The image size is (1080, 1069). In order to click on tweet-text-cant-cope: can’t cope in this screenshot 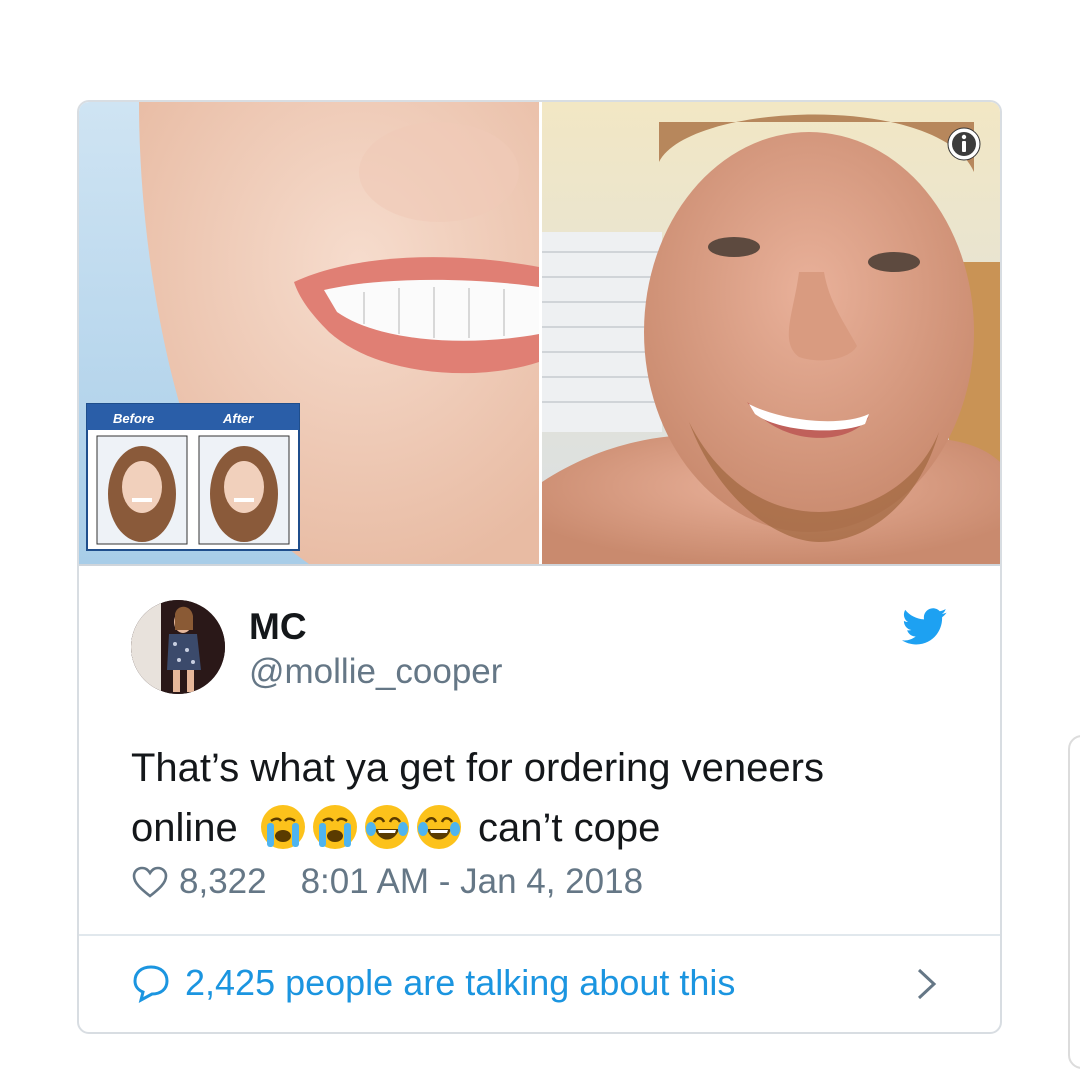, I will do `click(569, 828)`.